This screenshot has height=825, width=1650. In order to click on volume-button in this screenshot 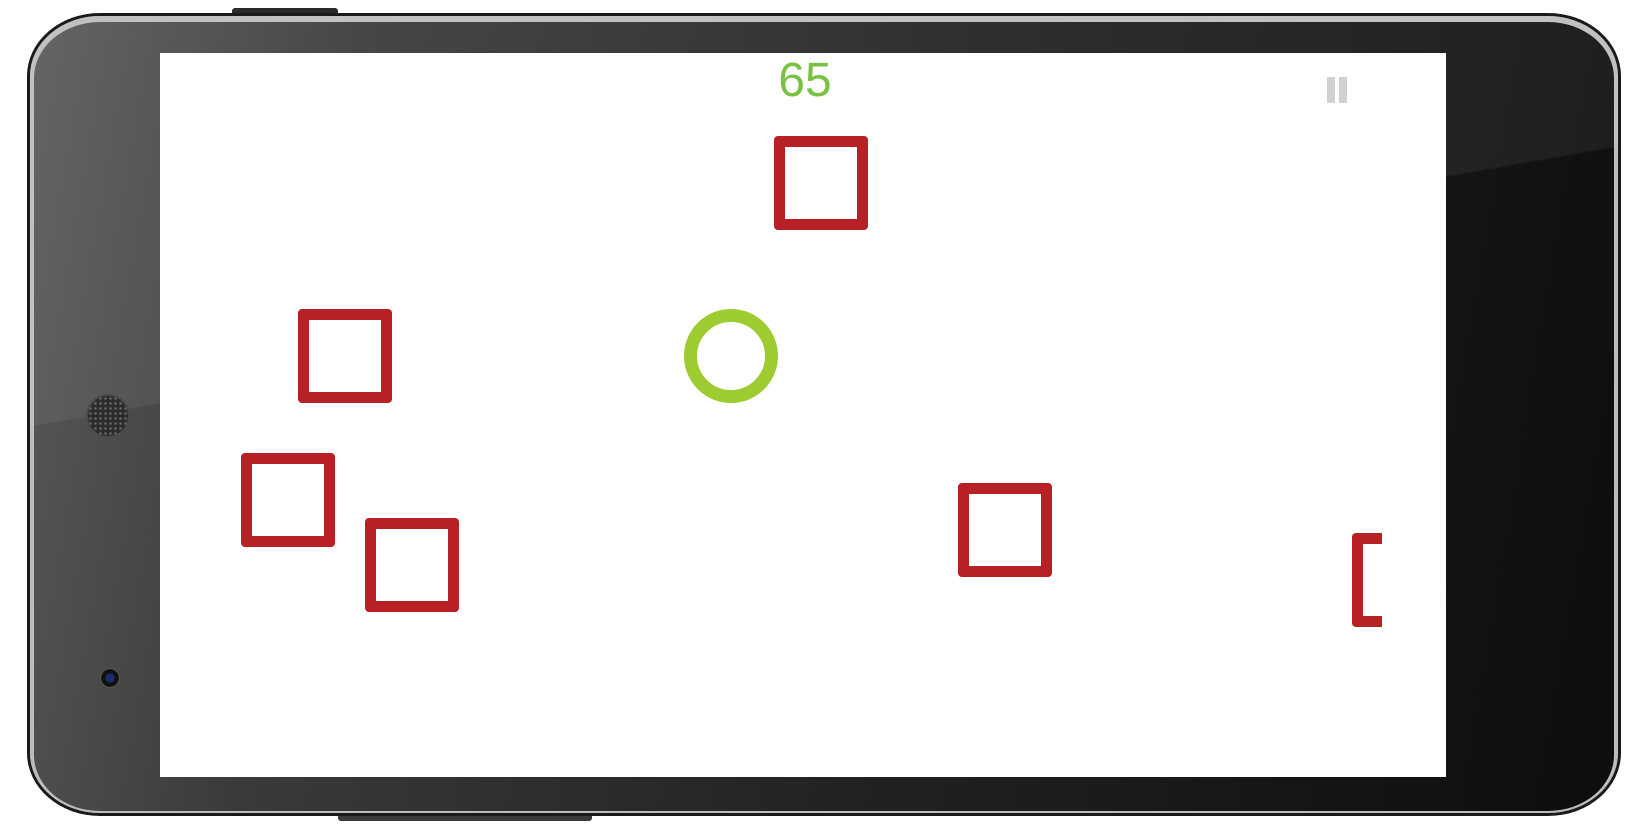, I will do `click(465, 816)`.